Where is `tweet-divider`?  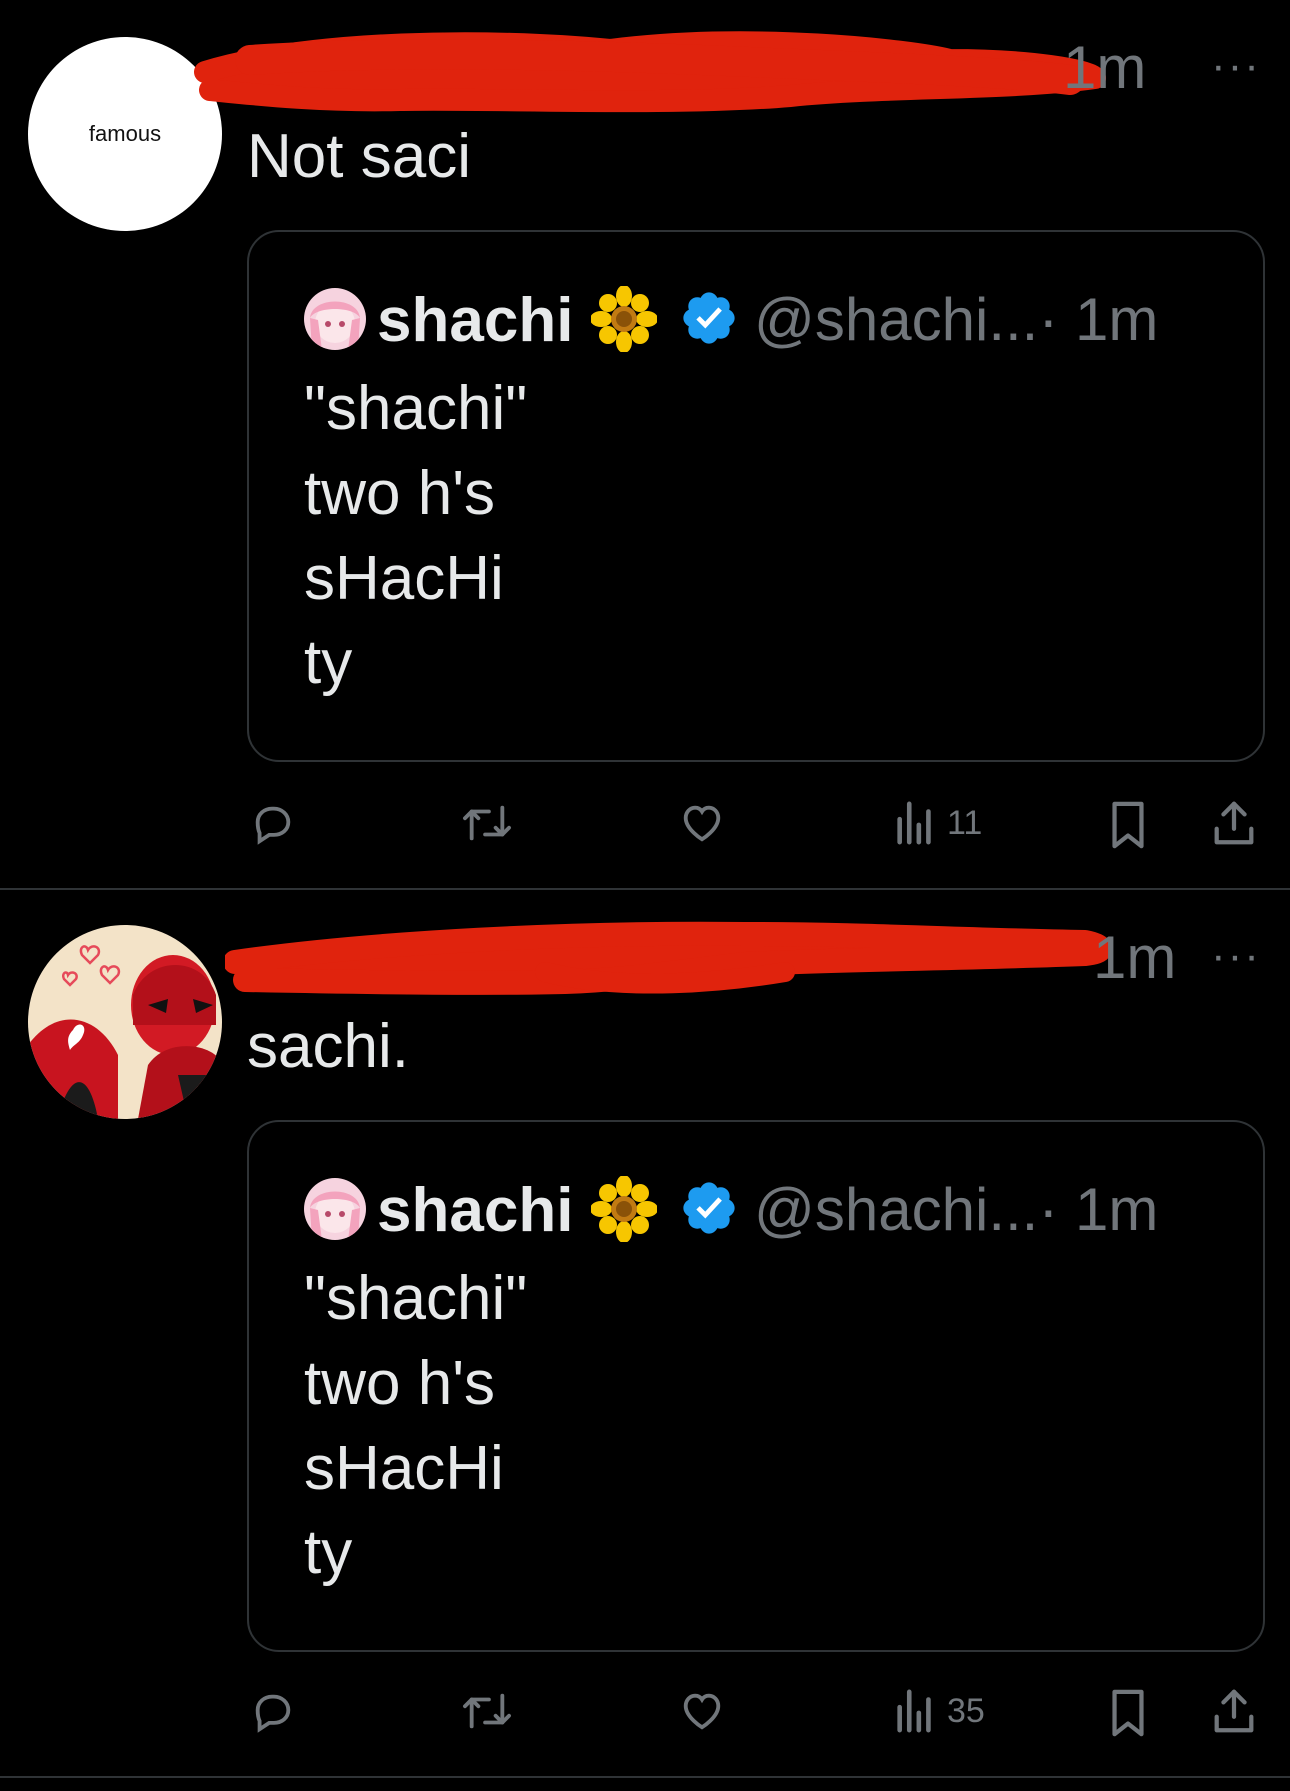 tweet-divider is located at coordinates (645, 1777).